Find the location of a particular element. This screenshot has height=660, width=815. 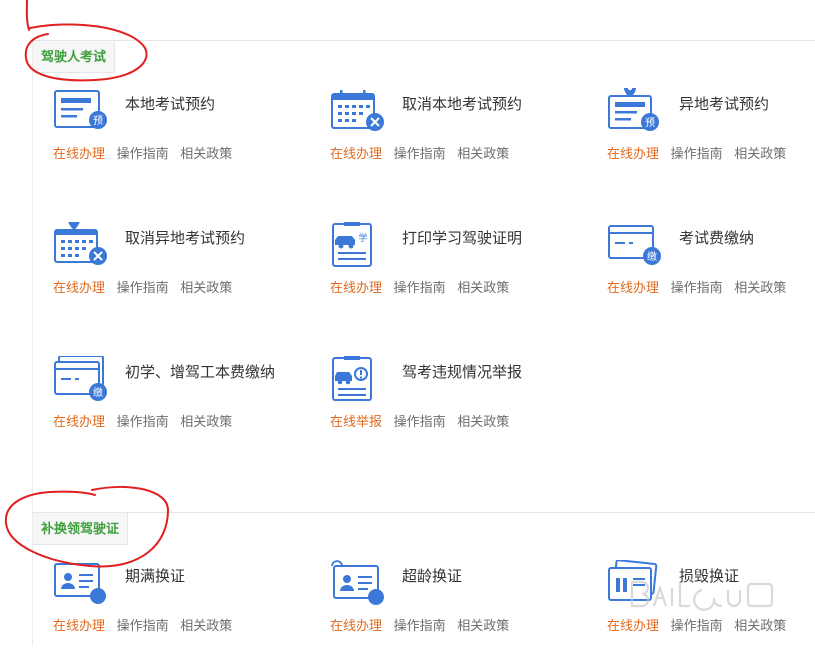

badge-text: 学 is located at coordinates (362, 238).